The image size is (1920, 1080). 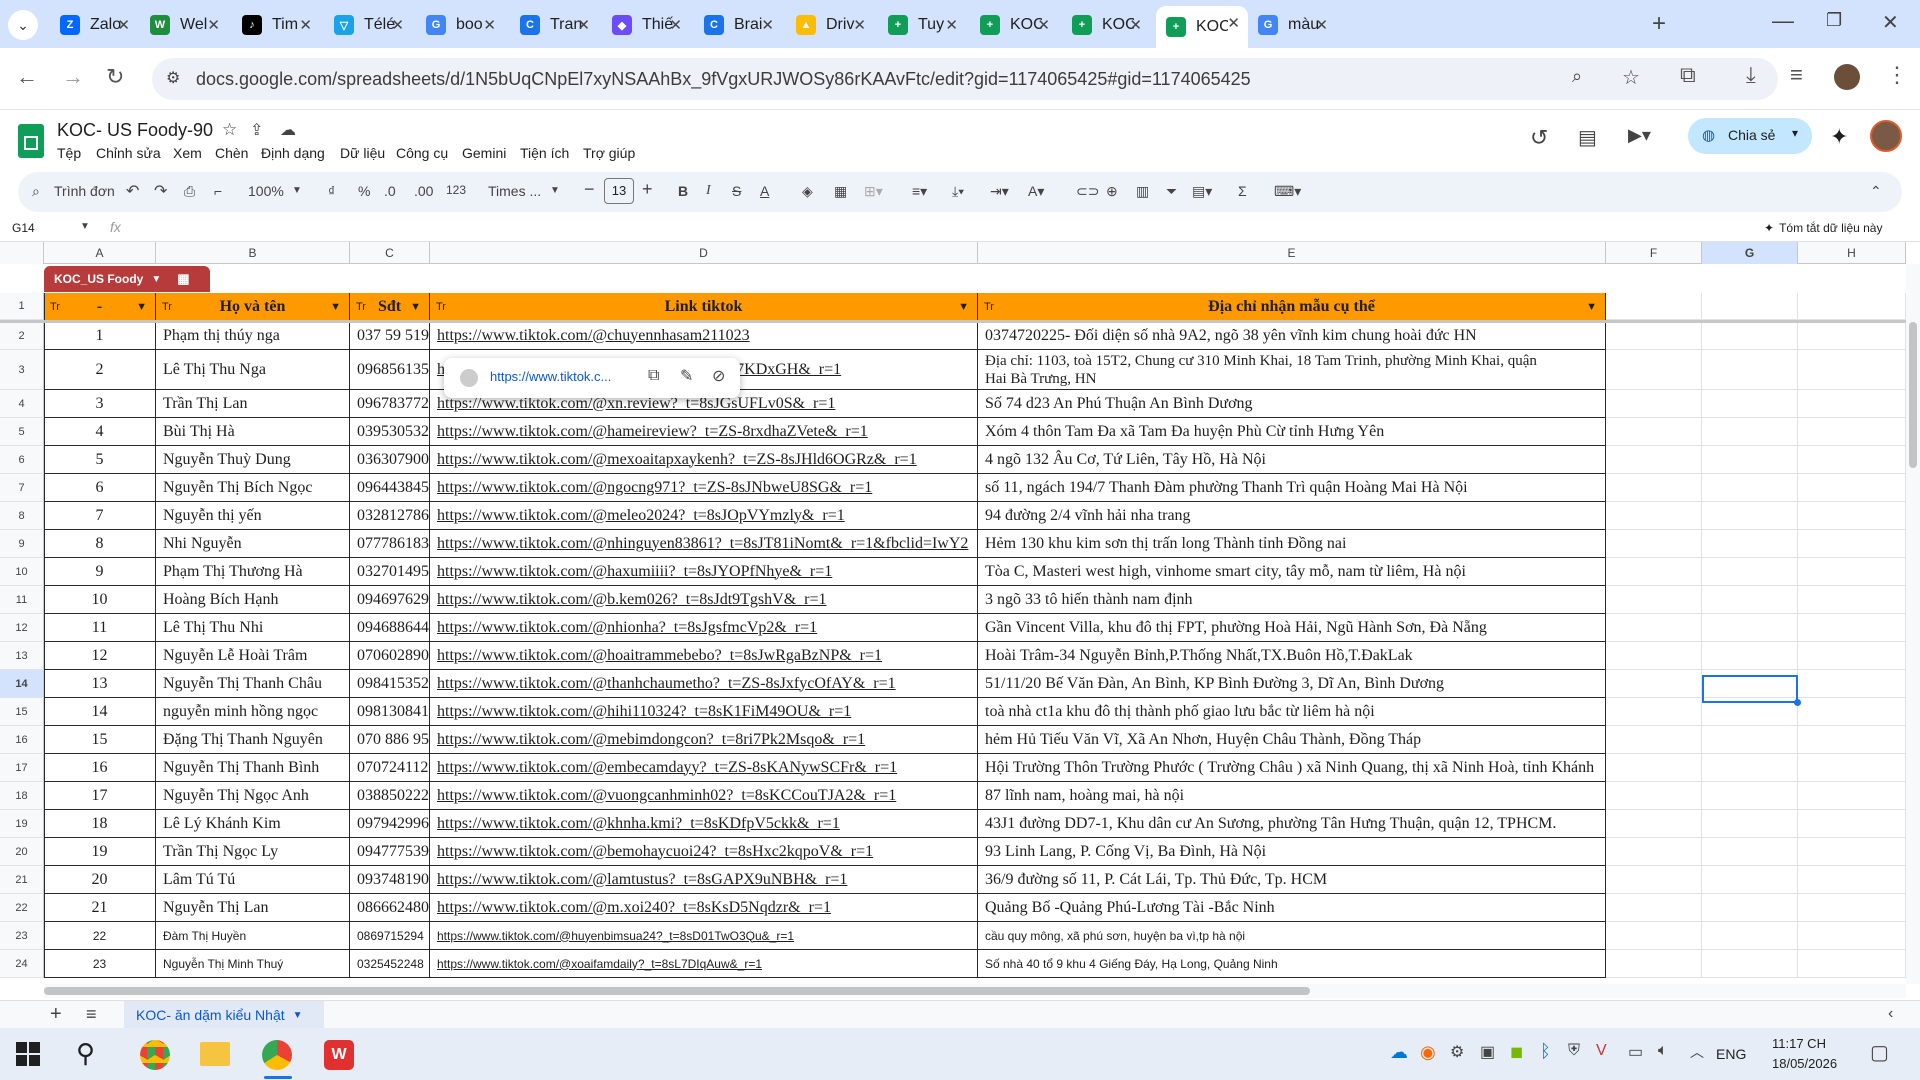 What do you see at coordinates (646, 25) in the screenshot?
I see `browser-tab: ◆ Thiế ✕` at bounding box center [646, 25].